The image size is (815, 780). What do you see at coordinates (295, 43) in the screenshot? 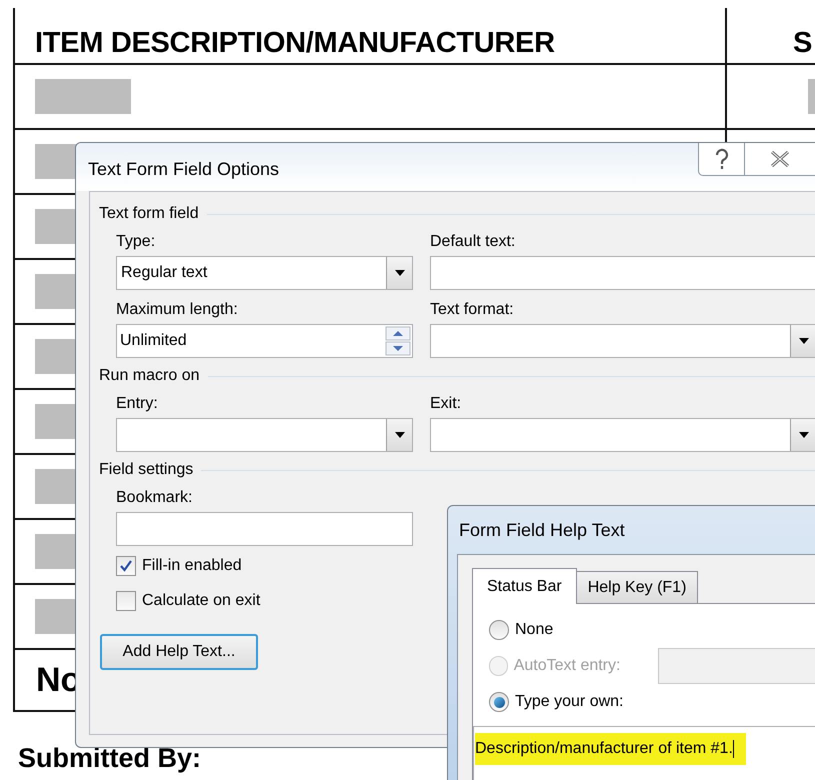
I see `column-header: ITEM DESCRIPTION/MANUFACTURER` at bounding box center [295, 43].